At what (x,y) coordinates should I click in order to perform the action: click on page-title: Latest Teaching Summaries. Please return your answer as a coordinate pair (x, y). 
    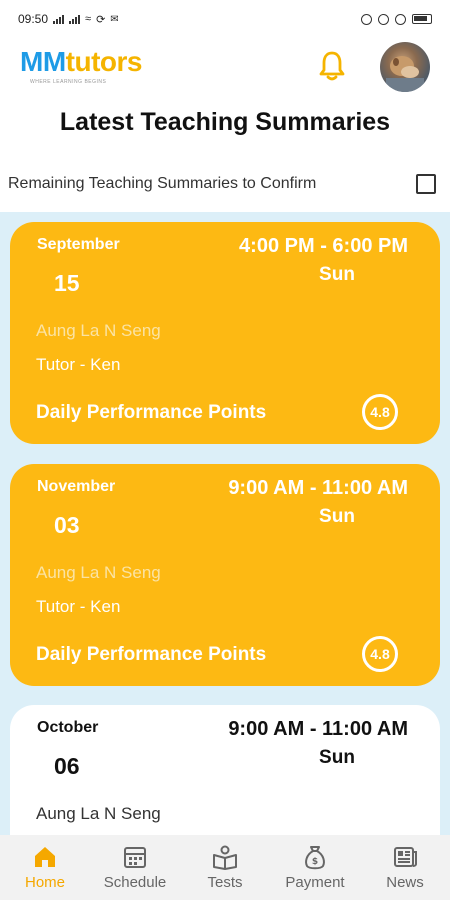
    Looking at the image, I should click on (225, 122).